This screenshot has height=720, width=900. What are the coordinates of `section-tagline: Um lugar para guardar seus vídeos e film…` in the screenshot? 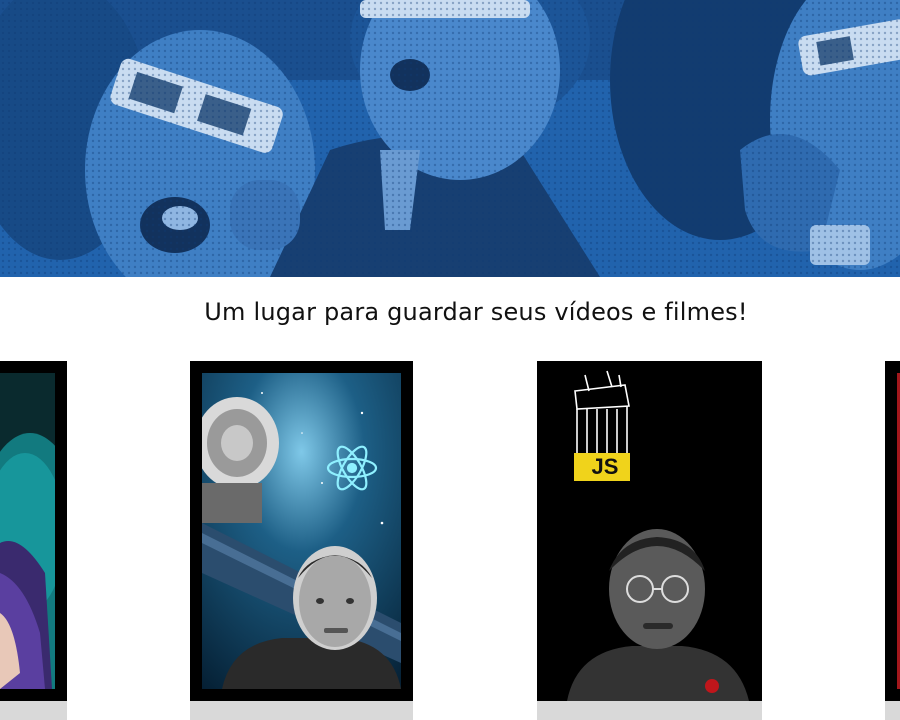 It's located at (476, 312).